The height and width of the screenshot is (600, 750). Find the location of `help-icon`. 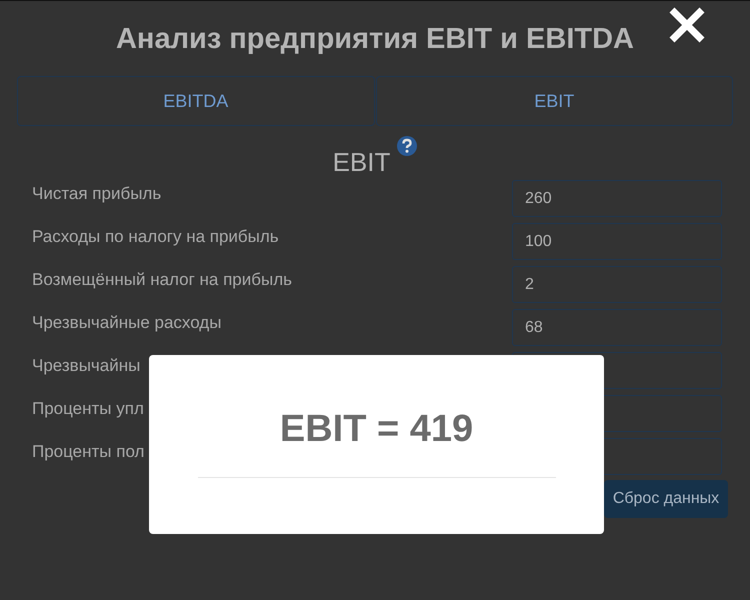

help-icon is located at coordinates (407, 146).